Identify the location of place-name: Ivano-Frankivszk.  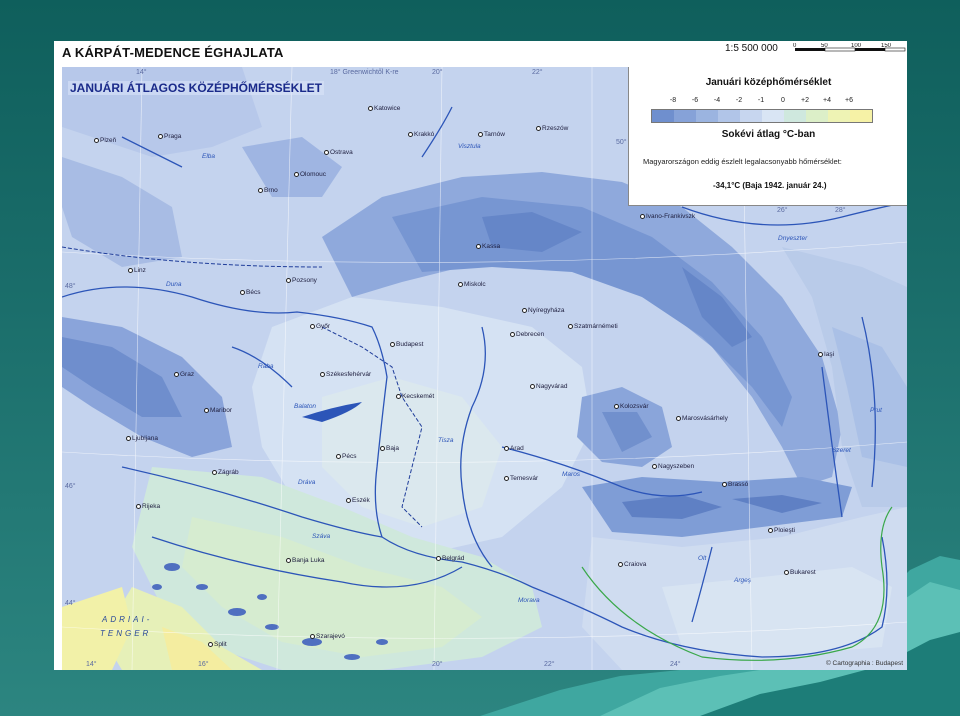
(671, 216).